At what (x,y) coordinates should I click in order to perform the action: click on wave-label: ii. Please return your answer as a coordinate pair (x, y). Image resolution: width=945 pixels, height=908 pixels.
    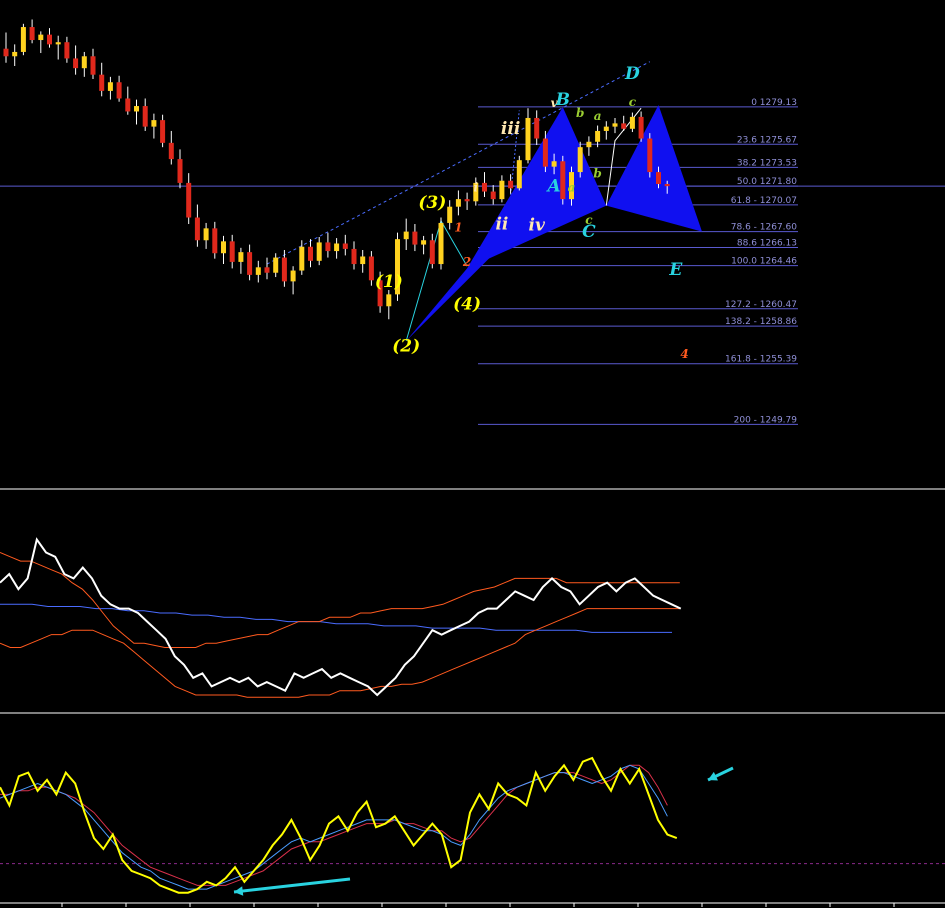
    Looking at the image, I should click on (501, 224).